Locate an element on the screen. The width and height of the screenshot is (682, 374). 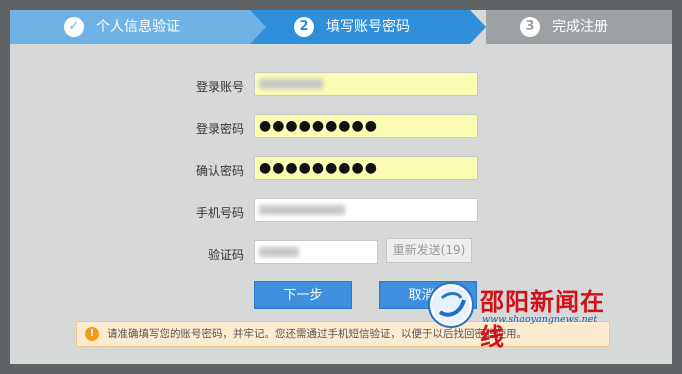
account-input is located at coordinates (366, 84).